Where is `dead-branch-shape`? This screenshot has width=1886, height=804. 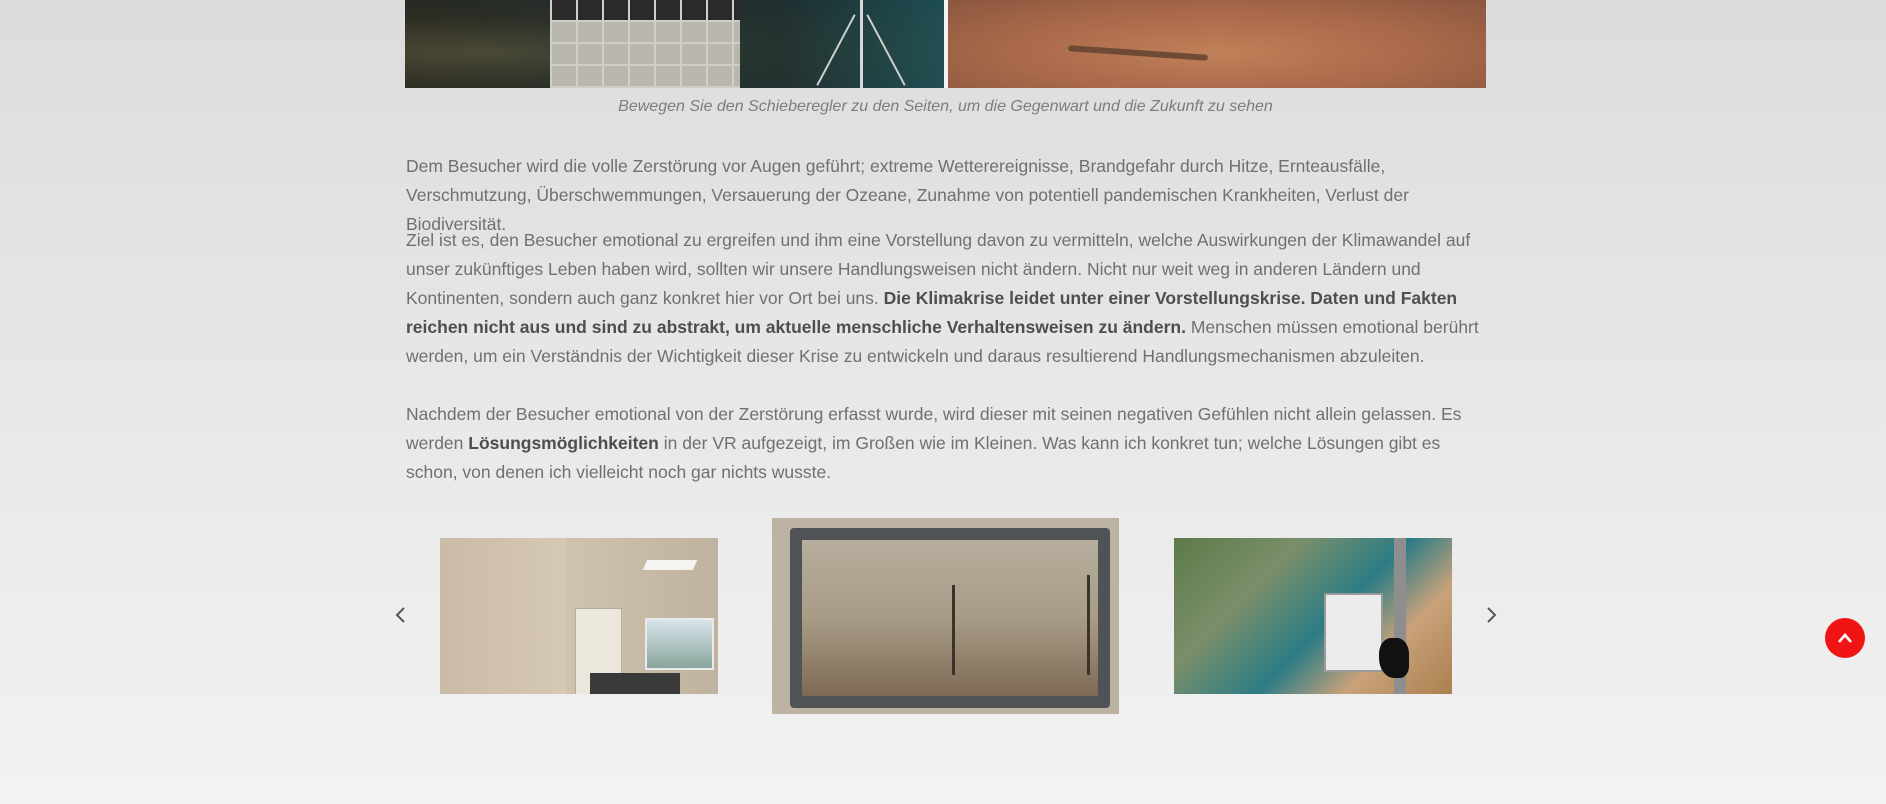
dead-branch-shape is located at coordinates (1138, 53).